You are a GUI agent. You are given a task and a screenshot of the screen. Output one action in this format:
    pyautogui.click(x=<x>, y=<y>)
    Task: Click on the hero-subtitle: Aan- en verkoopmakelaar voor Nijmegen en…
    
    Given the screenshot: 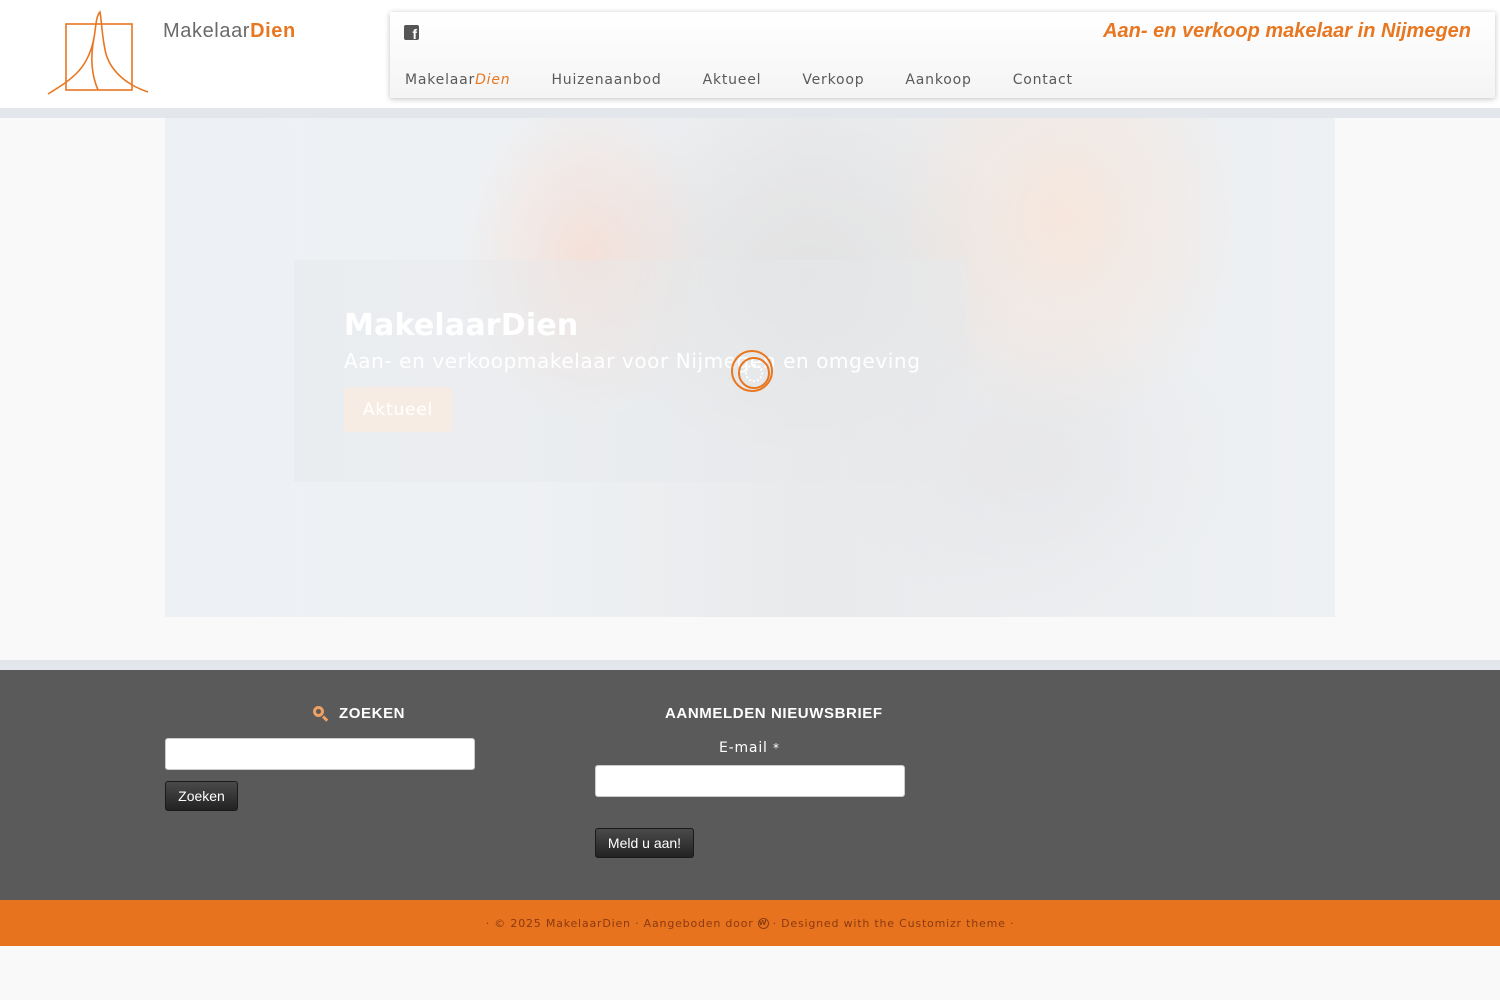 What is the action you would take?
    pyautogui.click(x=632, y=361)
    